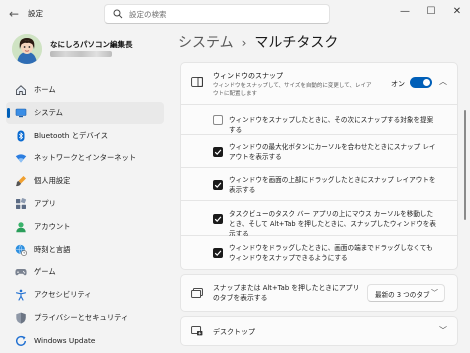  Describe the element at coordinates (197, 331) in the screenshot. I see `desktop-icon` at that location.